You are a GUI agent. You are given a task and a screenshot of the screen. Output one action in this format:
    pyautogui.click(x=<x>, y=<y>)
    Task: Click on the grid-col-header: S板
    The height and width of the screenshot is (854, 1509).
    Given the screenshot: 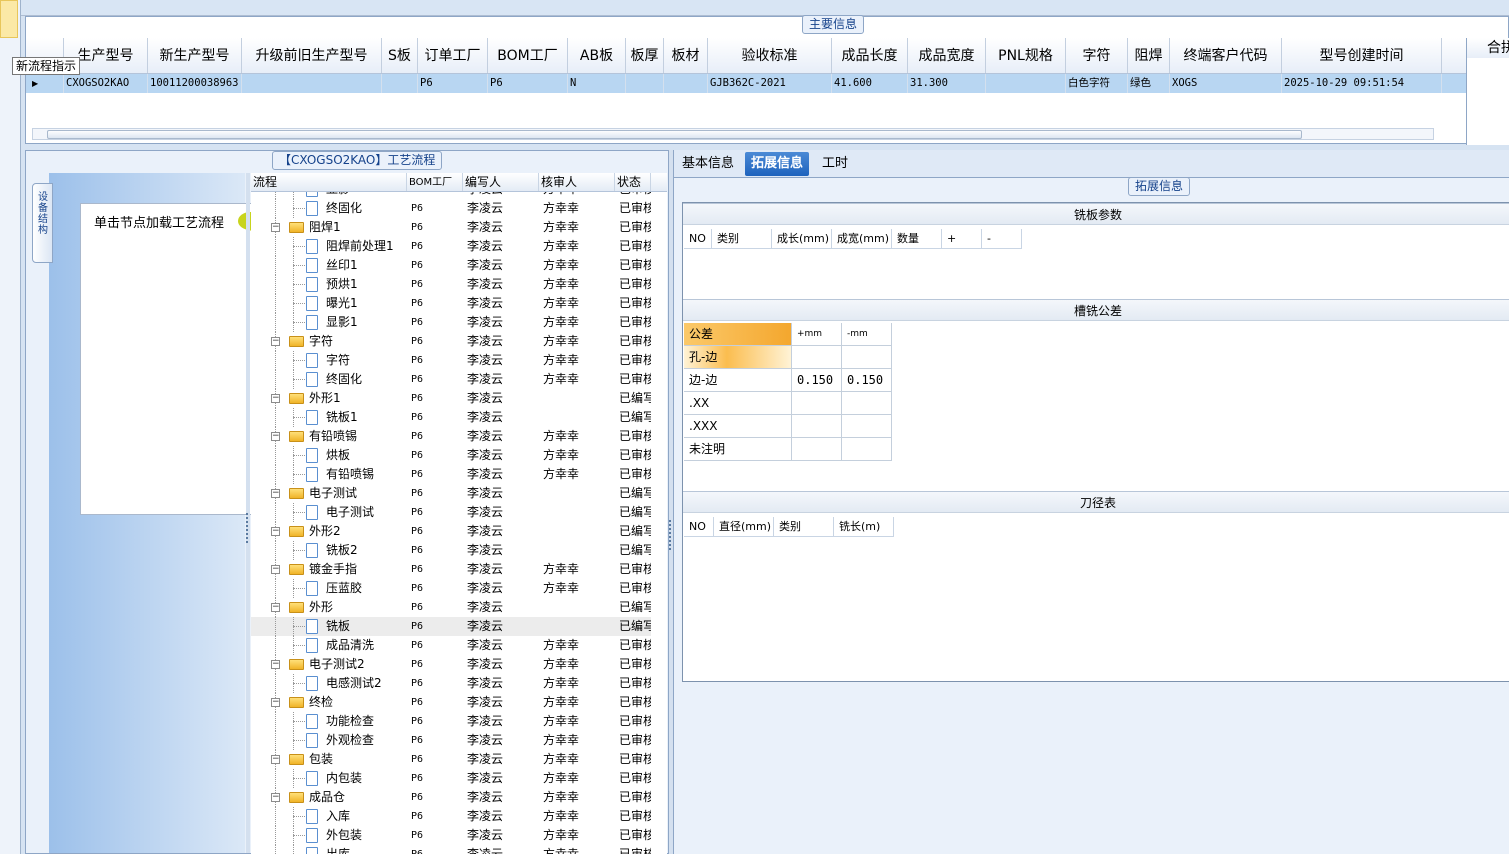 What is the action you would take?
    pyautogui.click(x=400, y=55)
    